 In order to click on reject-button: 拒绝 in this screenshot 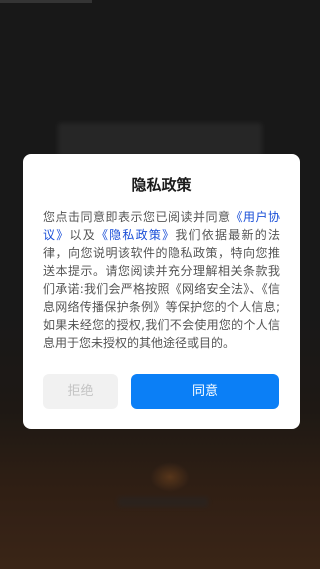, I will do `click(80, 391)`.